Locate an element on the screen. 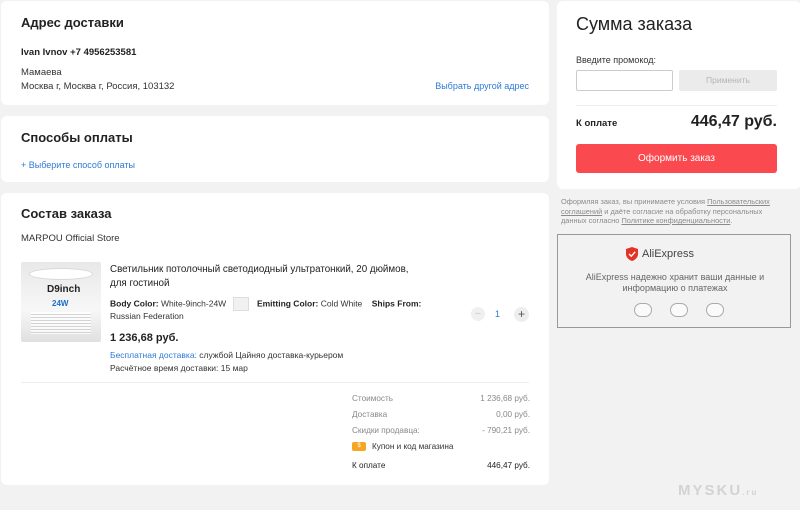 The height and width of the screenshot is (510, 800). cost-row: Стоимость 1 236,68 руб. is located at coordinates (441, 398).